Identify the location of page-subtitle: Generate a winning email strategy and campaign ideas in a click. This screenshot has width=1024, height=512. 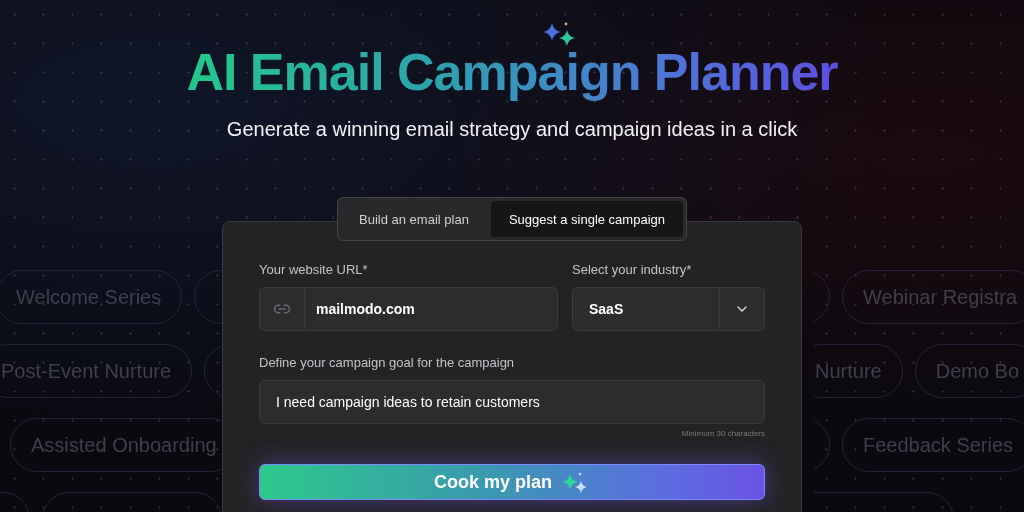
(512, 129).